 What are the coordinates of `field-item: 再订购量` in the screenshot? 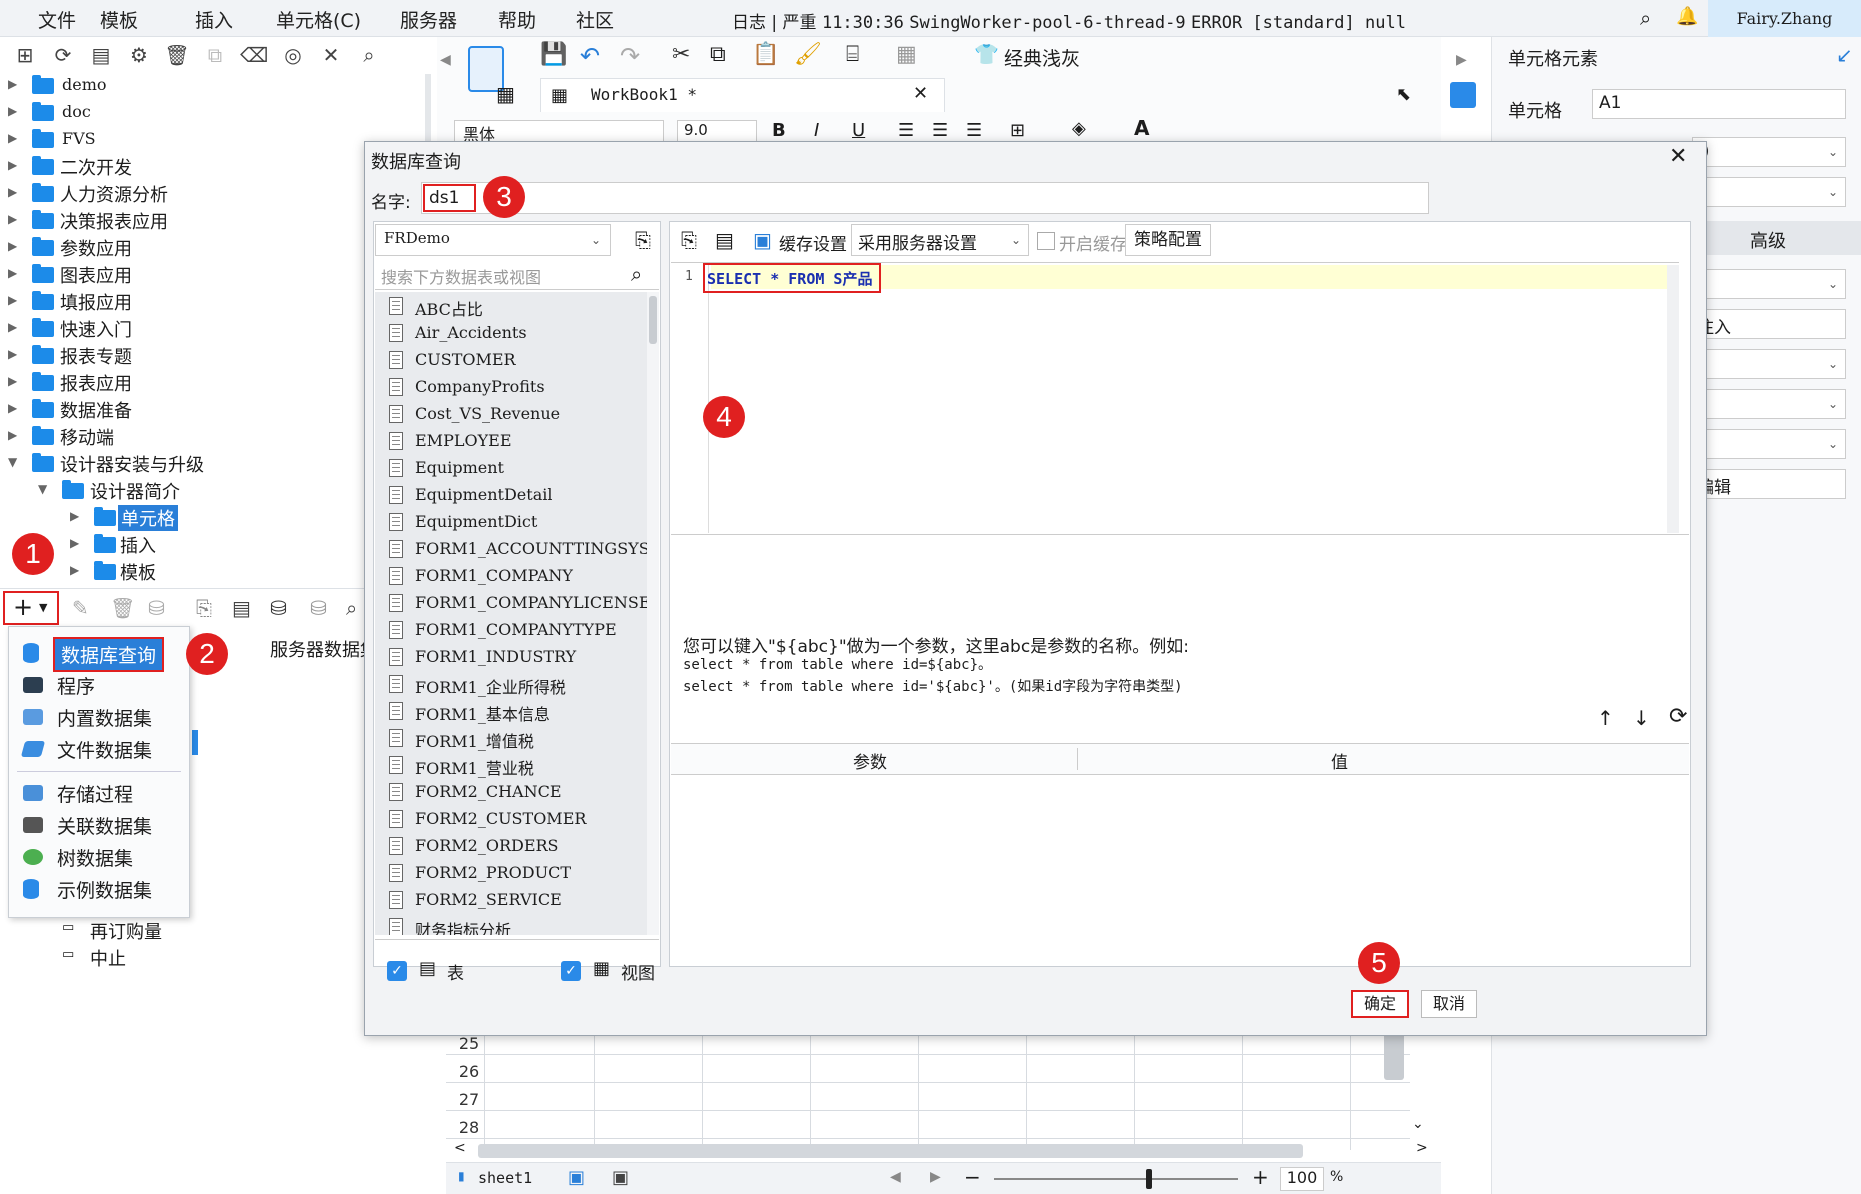 It's located at (126, 931).